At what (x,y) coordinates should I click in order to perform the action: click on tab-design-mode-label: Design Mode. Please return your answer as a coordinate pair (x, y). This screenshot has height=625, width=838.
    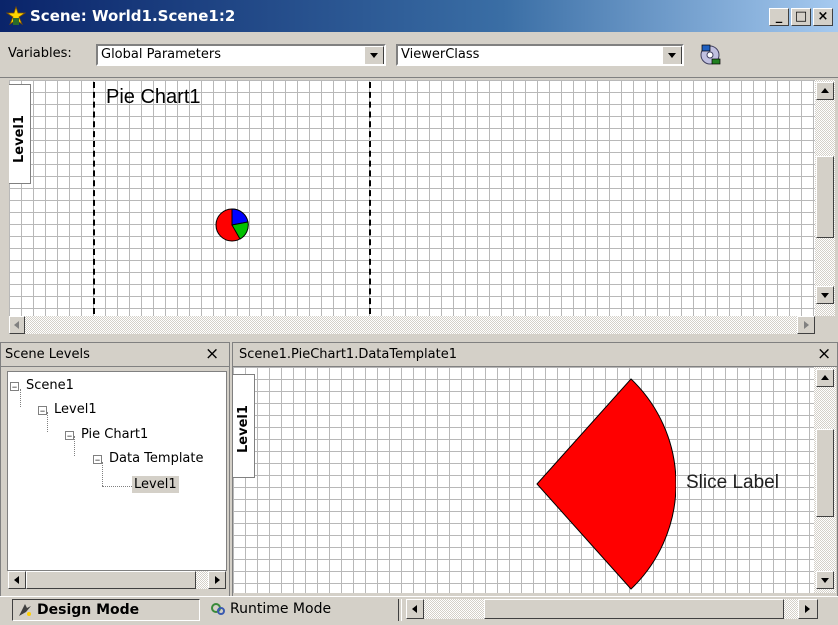
    Looking at the image, I should click on (88, 610).